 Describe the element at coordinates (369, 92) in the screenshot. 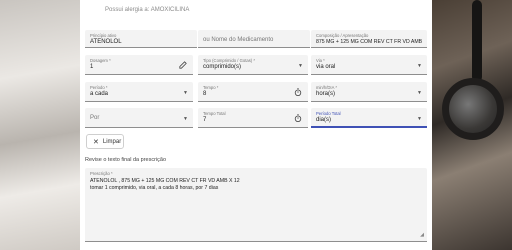

I see `time-unit-select: min/h/DIA * hora(s) ▼` at that location.